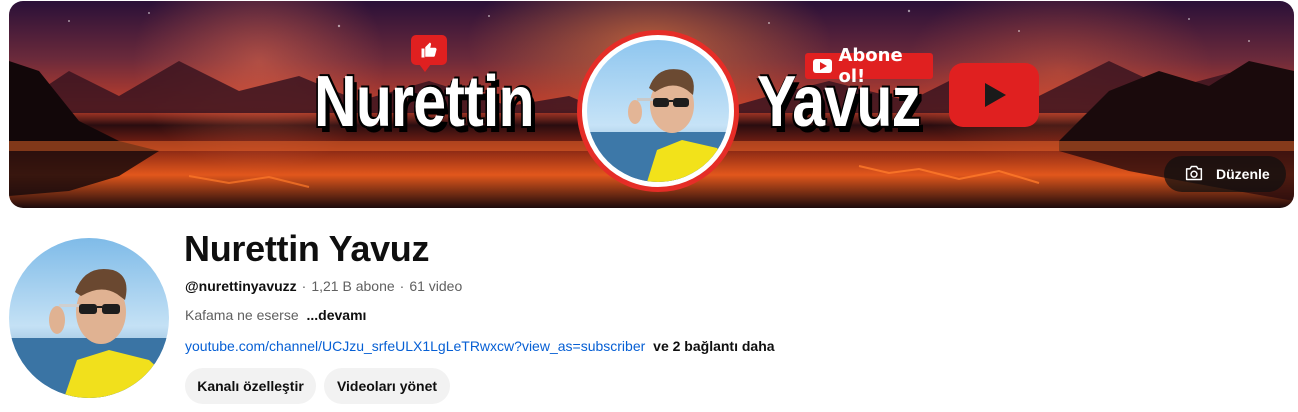  Describe the element at coordinates (353, 286) in the screenshot. I see `subscriber-count: 1,21 B abone` at that location.